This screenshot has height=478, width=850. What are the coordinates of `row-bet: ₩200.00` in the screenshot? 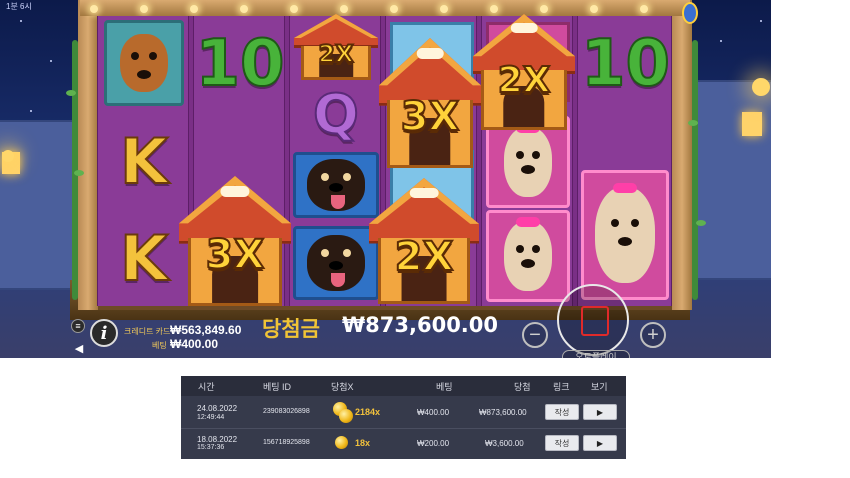 It's located at (433, 443).